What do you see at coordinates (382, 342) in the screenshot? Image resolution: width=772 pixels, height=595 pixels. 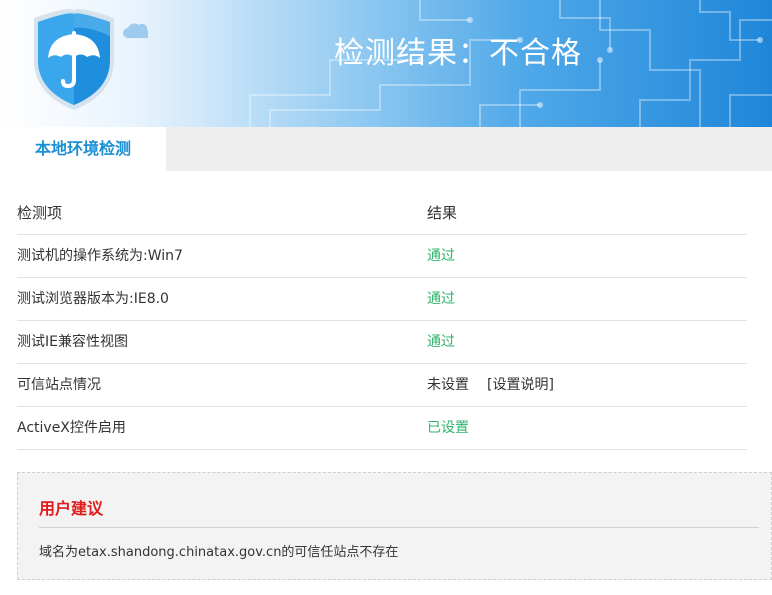 I see `table-row: 测试IE兼容性视图 通过` at bounding box center [382, 342].